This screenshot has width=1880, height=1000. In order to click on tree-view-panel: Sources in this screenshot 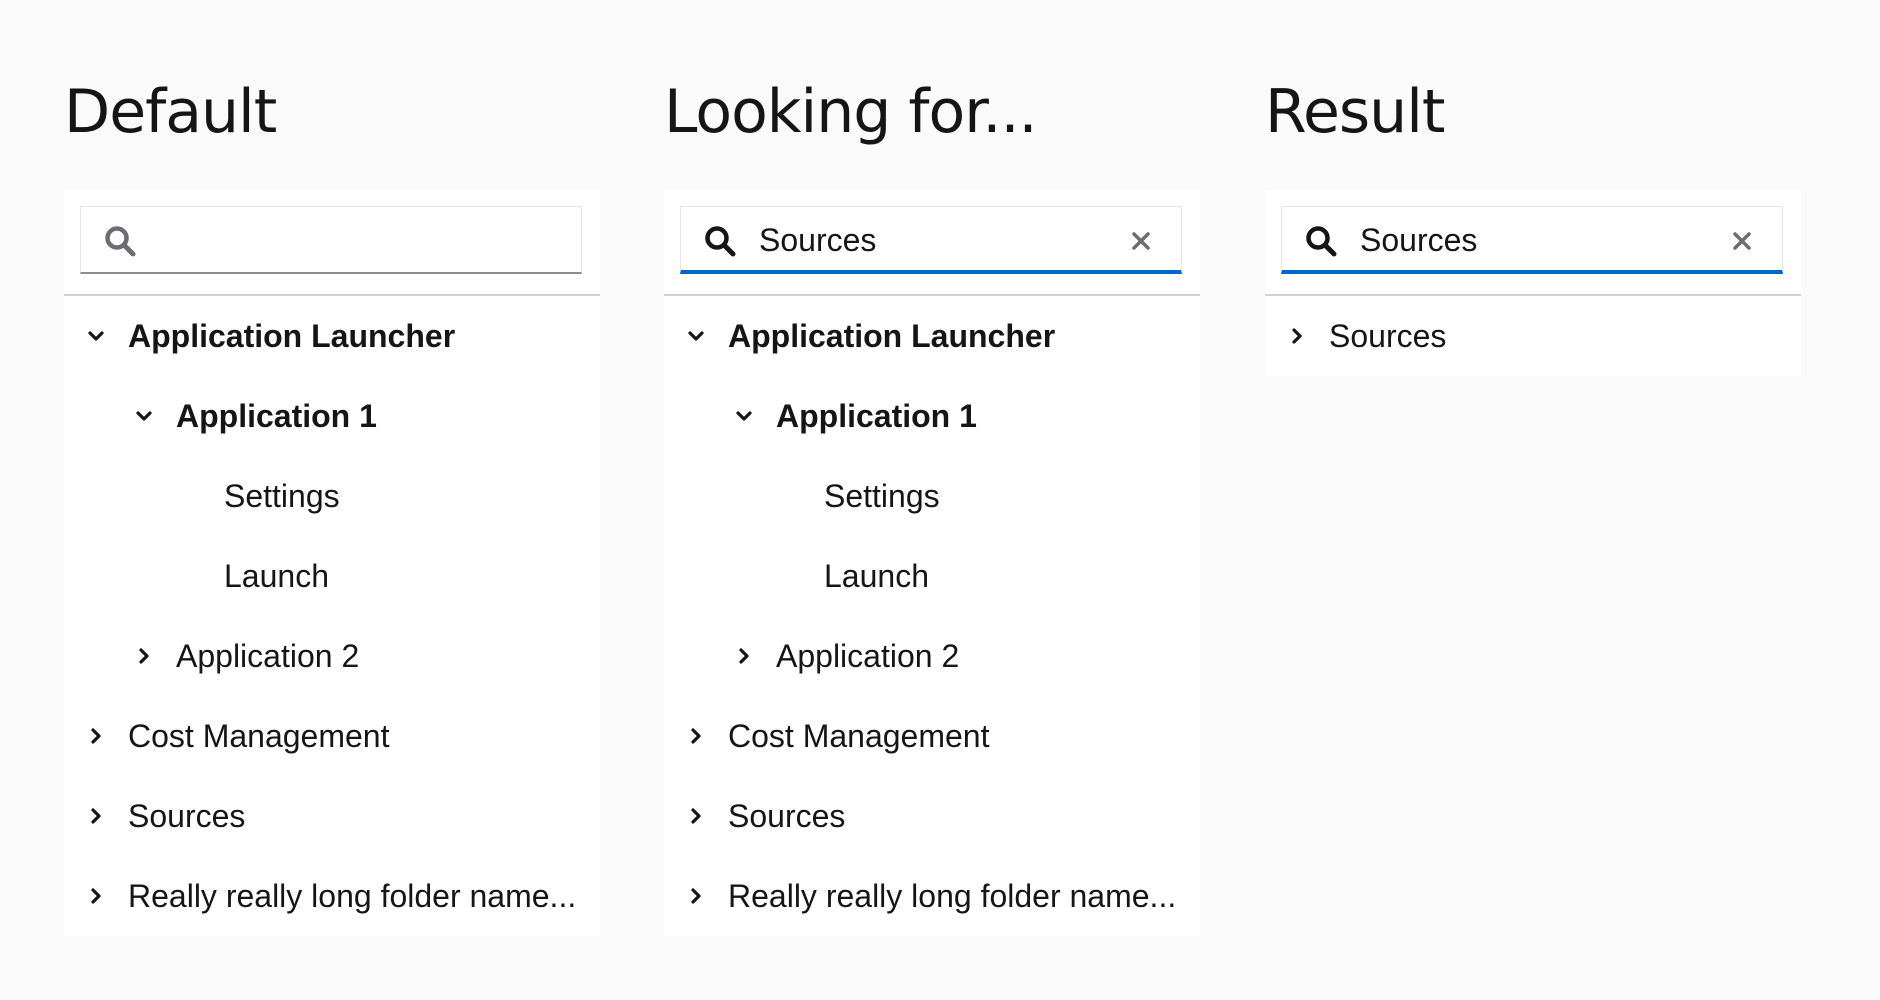, I will do `click(1533, 283)`.